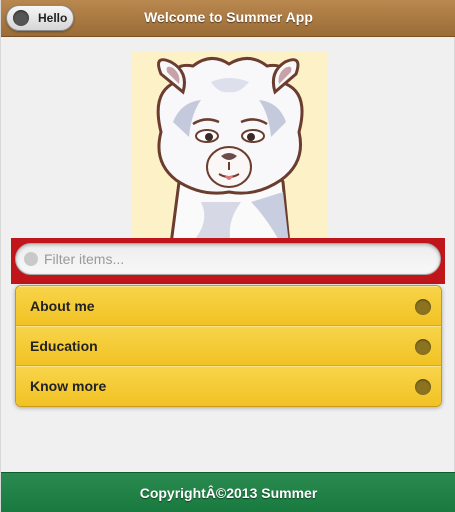 This screenshot has width=455, height=512. I want to click on header-bar: Hello Welcome to Summer App, so click(228, 18).